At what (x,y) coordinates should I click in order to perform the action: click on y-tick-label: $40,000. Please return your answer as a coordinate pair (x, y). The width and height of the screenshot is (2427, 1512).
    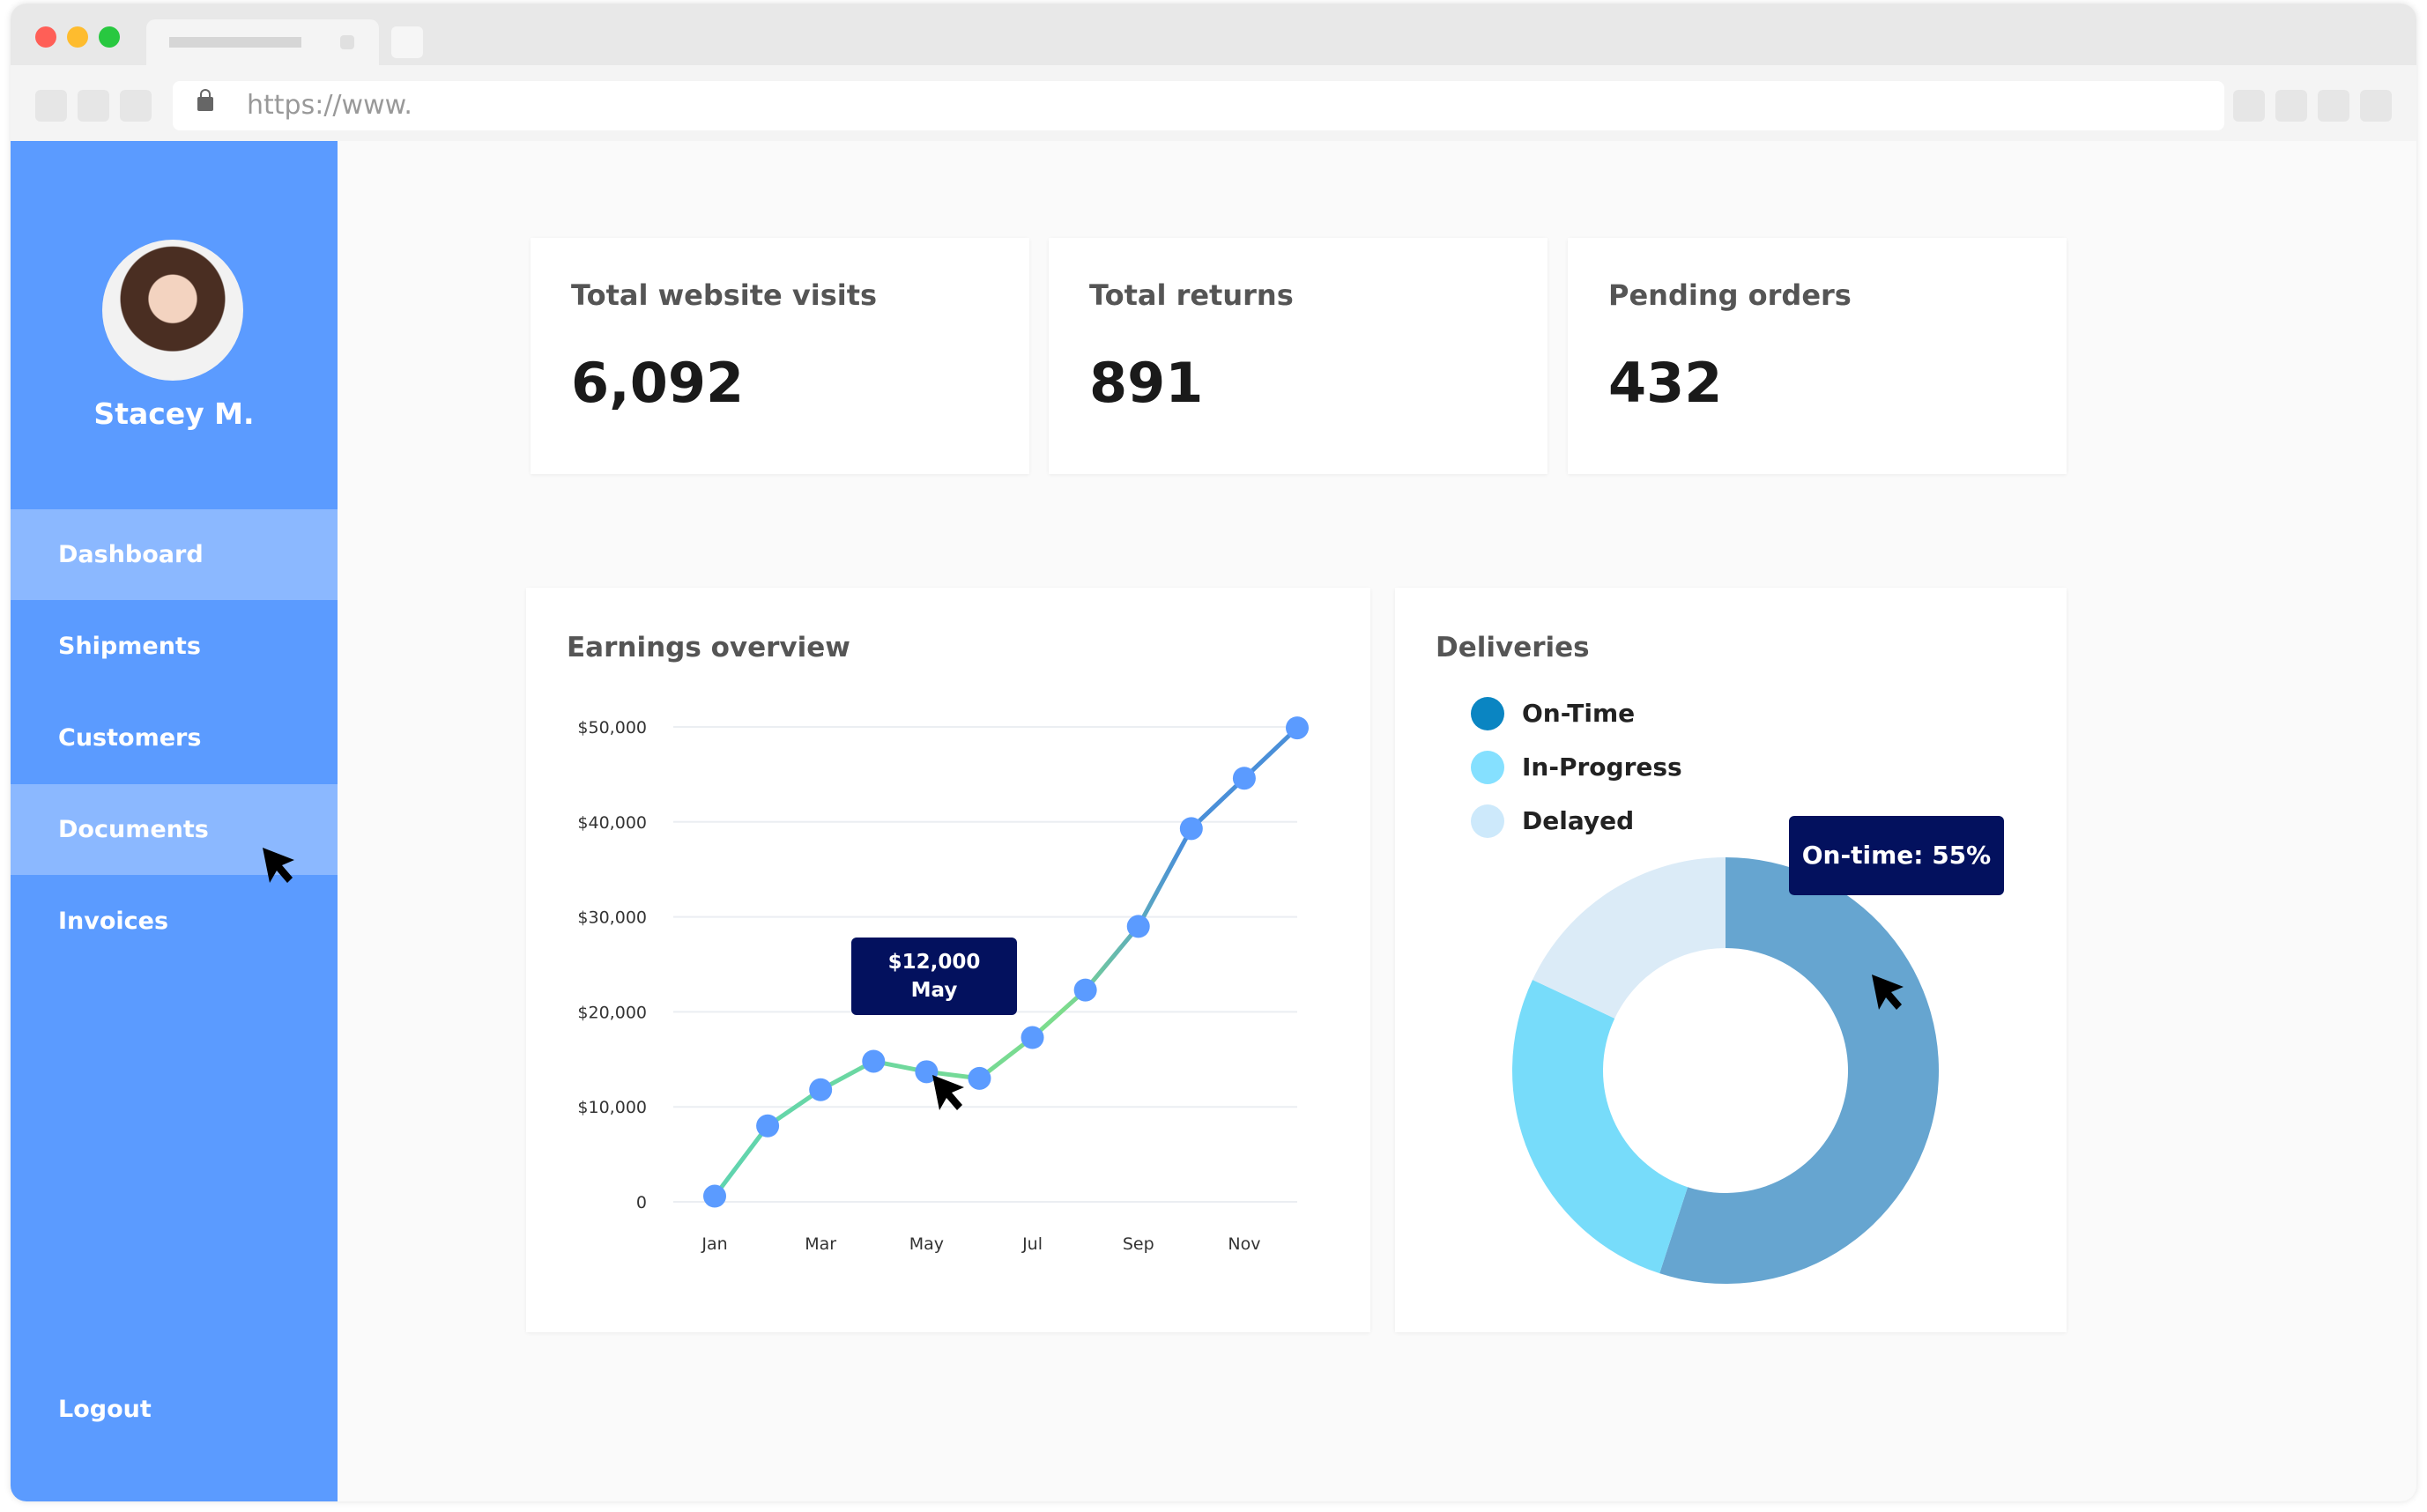
    Looking at the image, I should click on (612, 823).